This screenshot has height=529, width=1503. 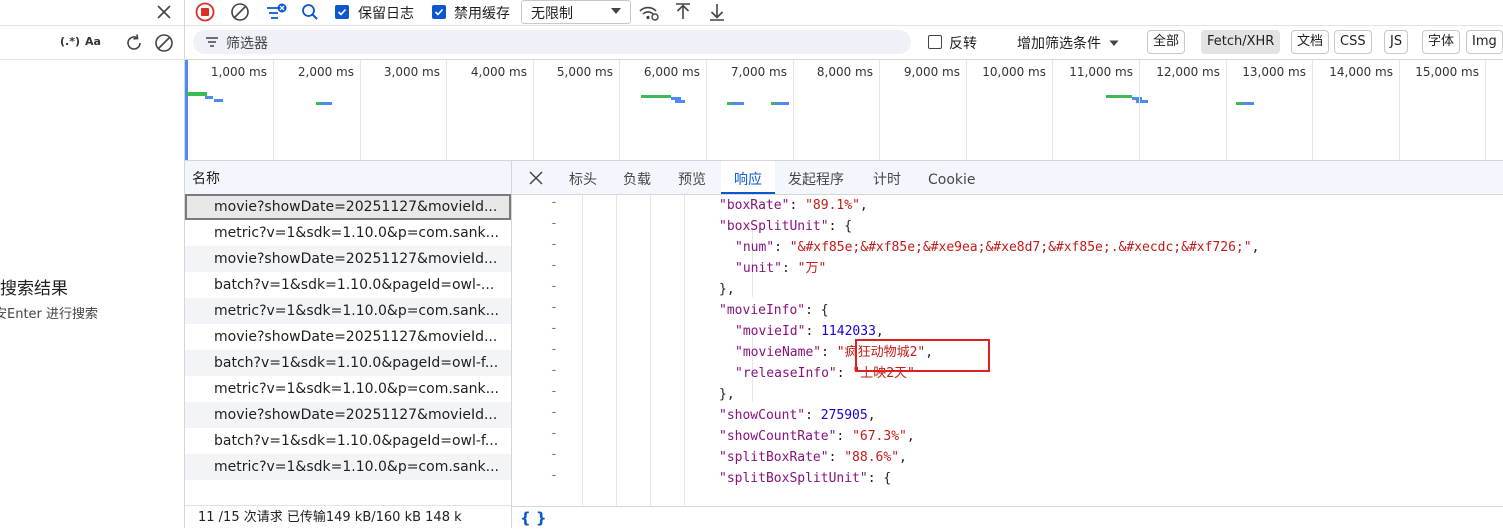 What do you see at coordinates (583, 177) in the screenshot?
I see `tab-headers: 标头` at bounding box center [583, 177].